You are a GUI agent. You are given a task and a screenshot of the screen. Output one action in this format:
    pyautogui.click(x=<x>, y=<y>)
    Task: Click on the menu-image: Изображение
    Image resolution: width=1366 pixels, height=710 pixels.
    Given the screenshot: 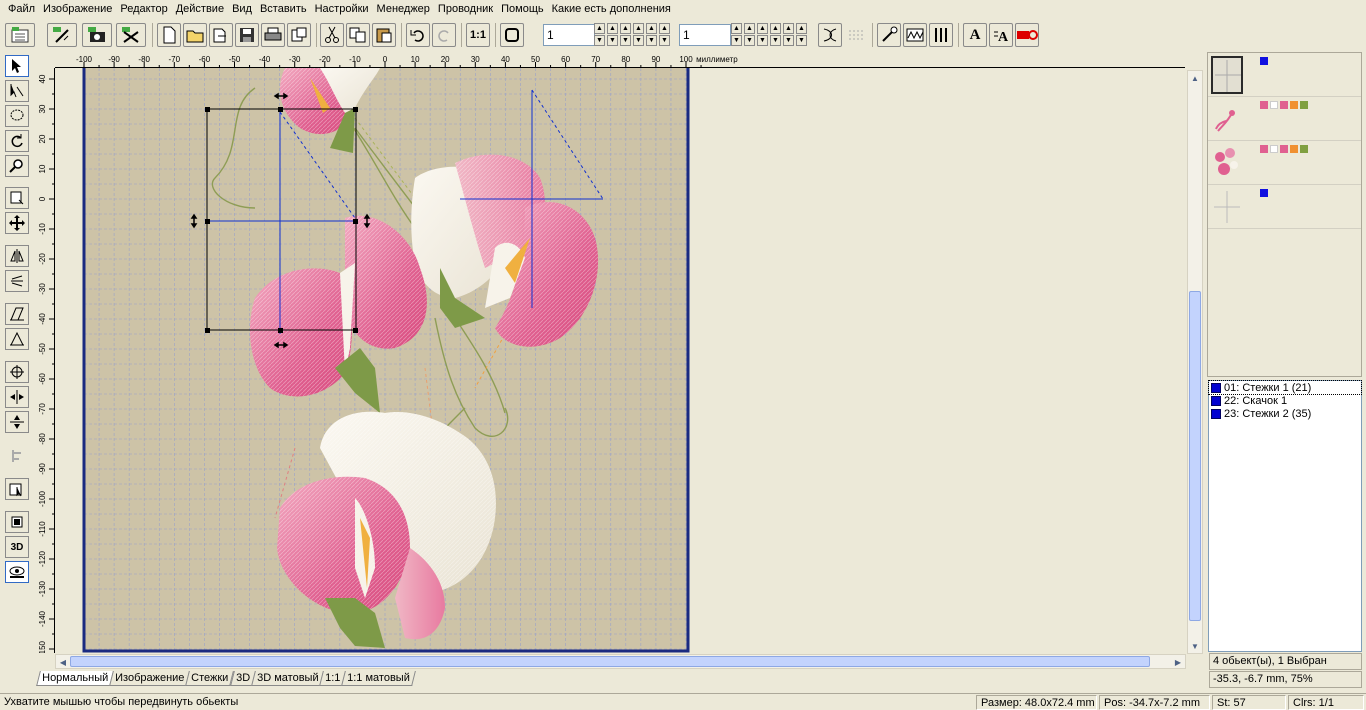 What is the action you would take?
    pyautogui.click(x=77, y=9)
    